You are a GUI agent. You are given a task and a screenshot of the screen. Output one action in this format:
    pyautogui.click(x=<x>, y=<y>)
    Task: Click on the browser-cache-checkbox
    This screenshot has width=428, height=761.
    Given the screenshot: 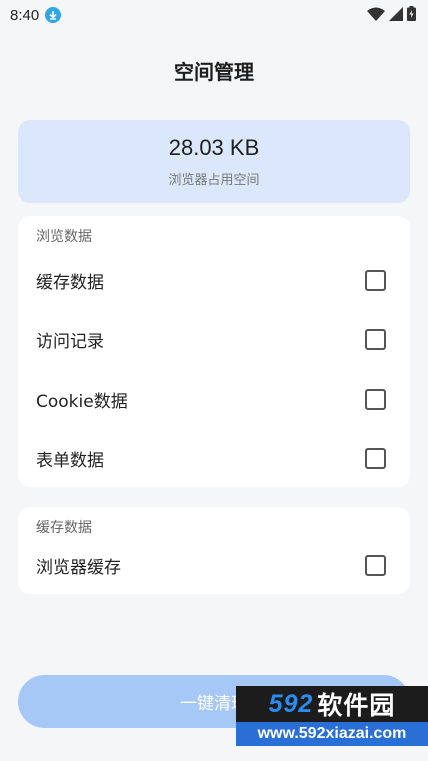 What is the action you would take?
    pyautogui.click(x=375, y=565)
    